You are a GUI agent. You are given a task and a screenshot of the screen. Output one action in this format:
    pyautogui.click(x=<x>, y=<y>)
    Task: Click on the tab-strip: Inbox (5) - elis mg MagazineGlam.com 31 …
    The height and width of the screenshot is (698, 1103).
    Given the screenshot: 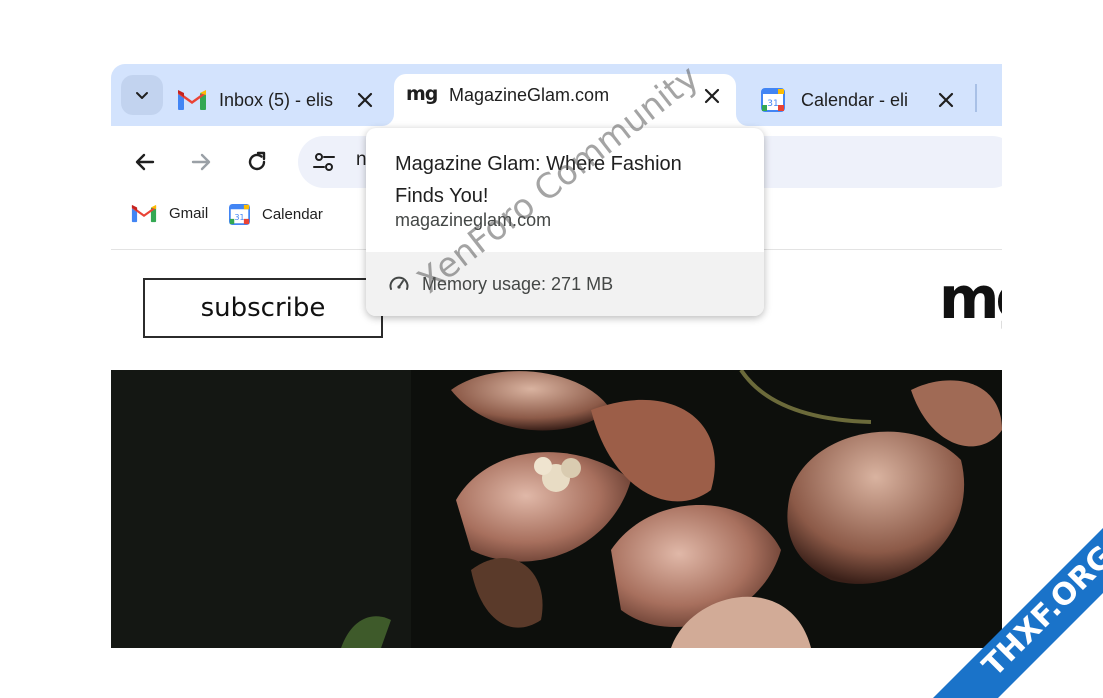 What is the action you would take?
    pyautogui.click(x=556, y=97)
    